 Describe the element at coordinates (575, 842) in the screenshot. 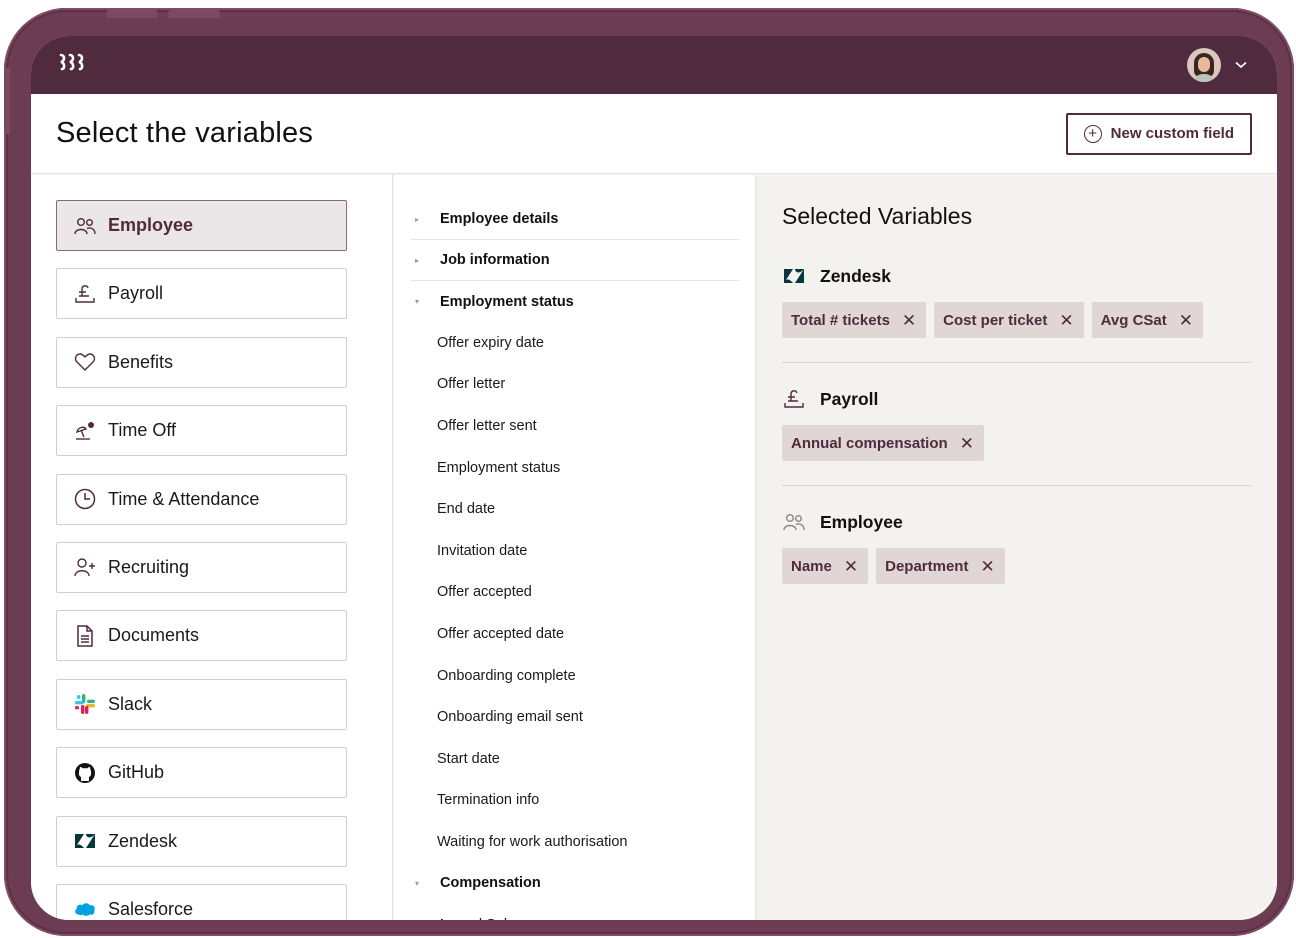

I see `field-item: Waiting for work authorisation` at that location.